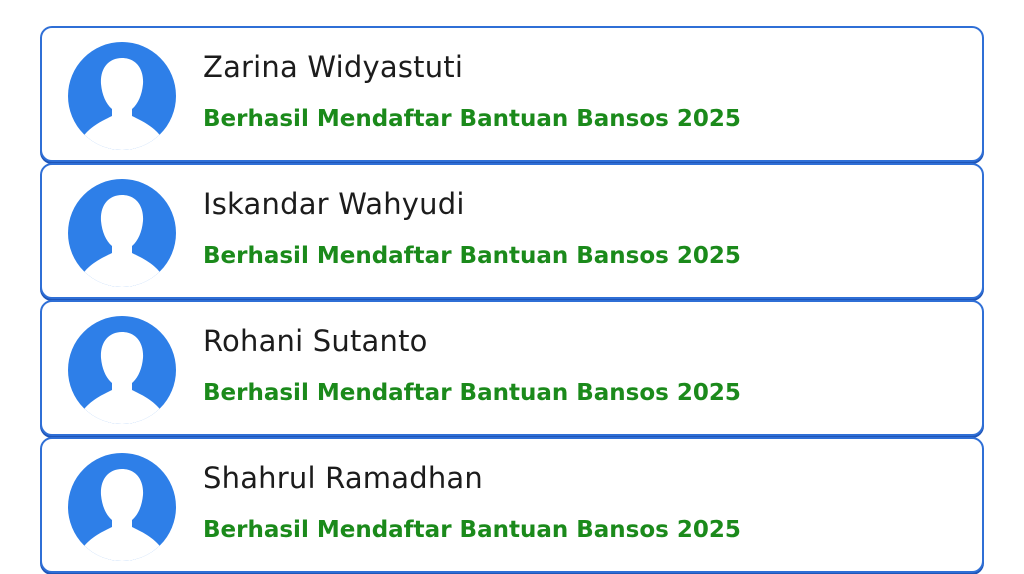  What do you see at coordinates (315, 341) in the screenshot?
I see `registrant-name: Rohani Sutanto` at bounding box center [315, 341].